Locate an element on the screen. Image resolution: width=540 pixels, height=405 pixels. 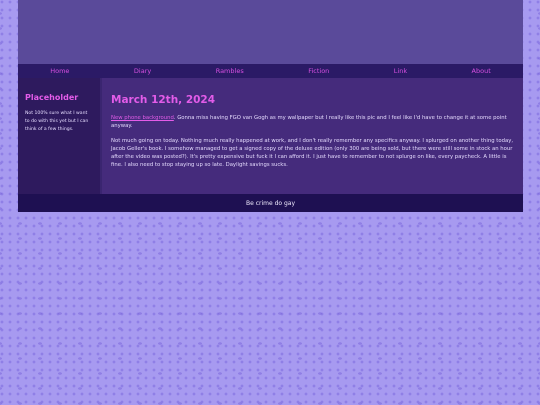
nav-link: Link is located at coordinates (400, 71).